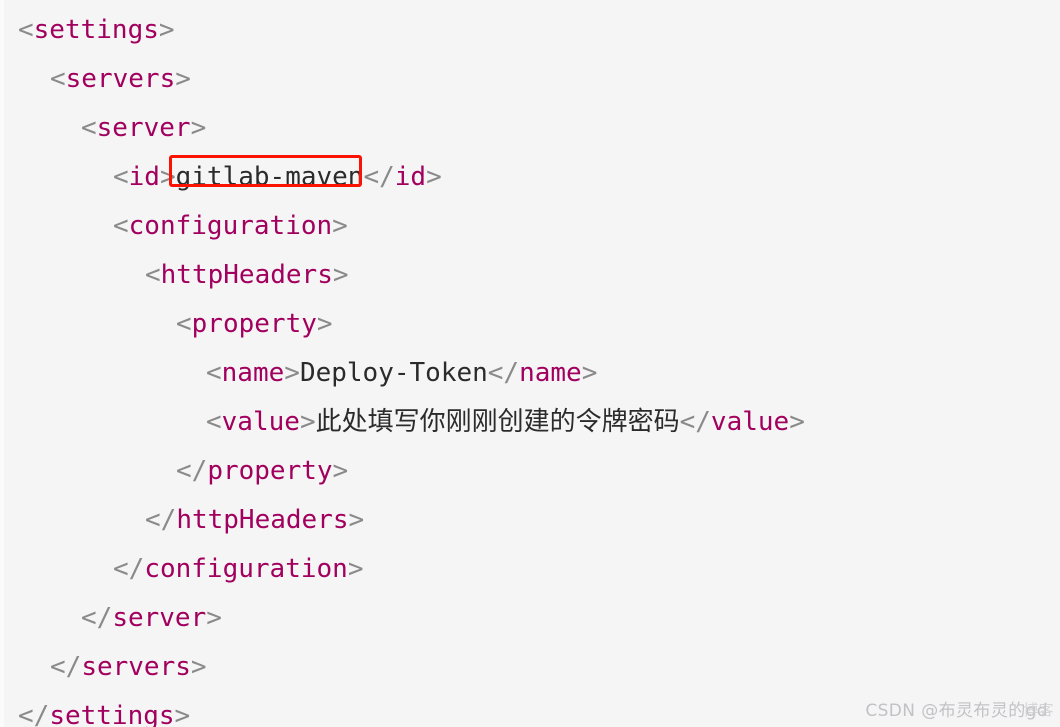 This screenshot has width=1060, height=727. I want to click on code-line: <value>此处填写你刚刚创建的令牌密码</value>, so click(402, 422).